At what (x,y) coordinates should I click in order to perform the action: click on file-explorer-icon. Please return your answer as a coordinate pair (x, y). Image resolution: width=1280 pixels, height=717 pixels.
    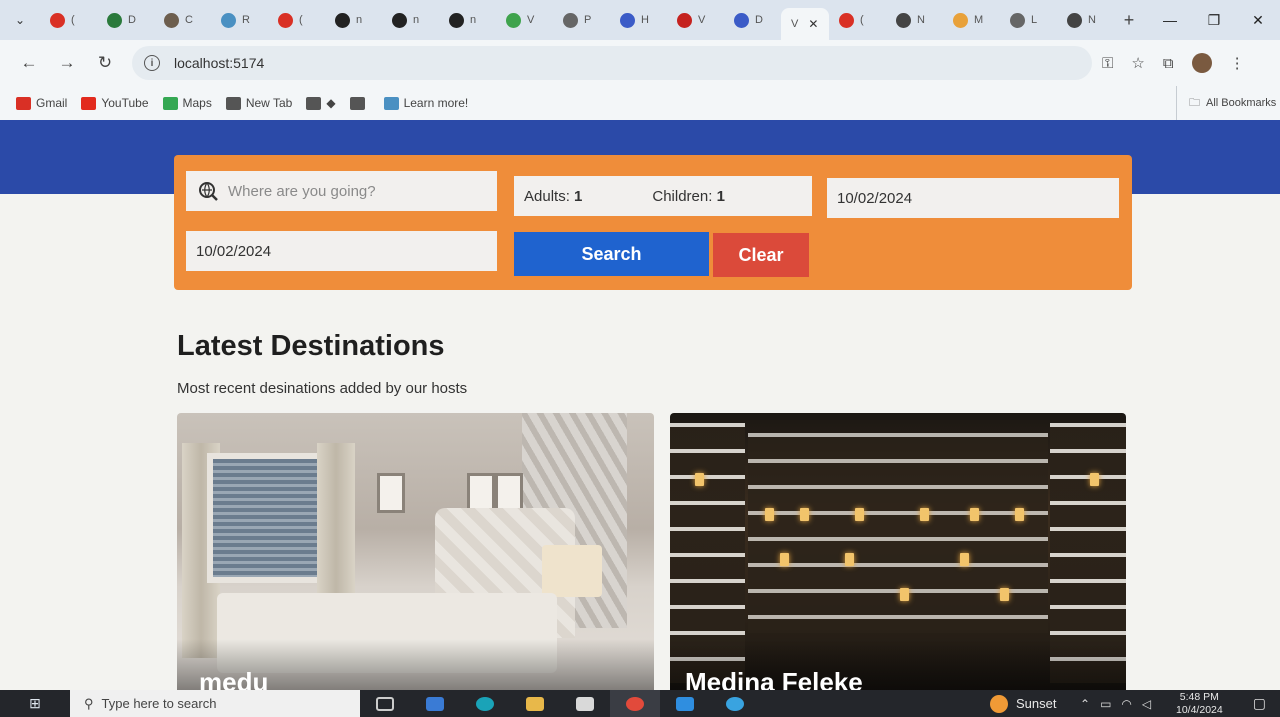
    Looking at the image, I should click on (535, 703).